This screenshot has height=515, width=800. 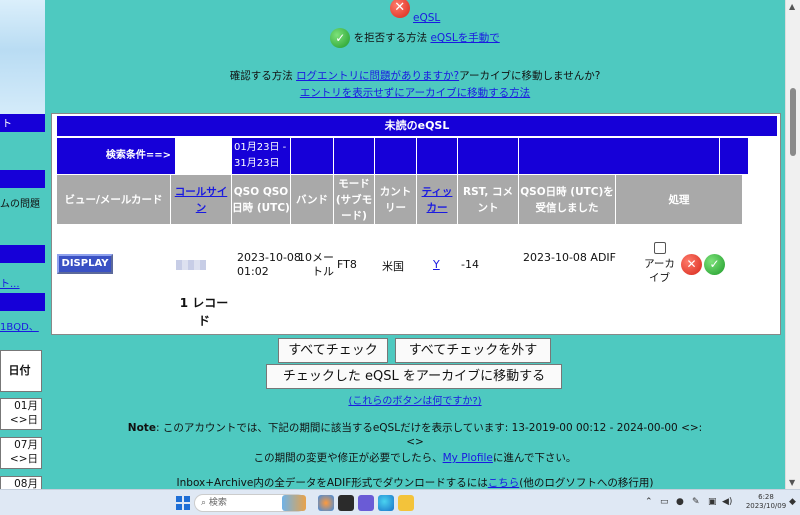 I want to click on header-qso-time: QSO QSO日時 (UTC), so click(x=261, y=199).